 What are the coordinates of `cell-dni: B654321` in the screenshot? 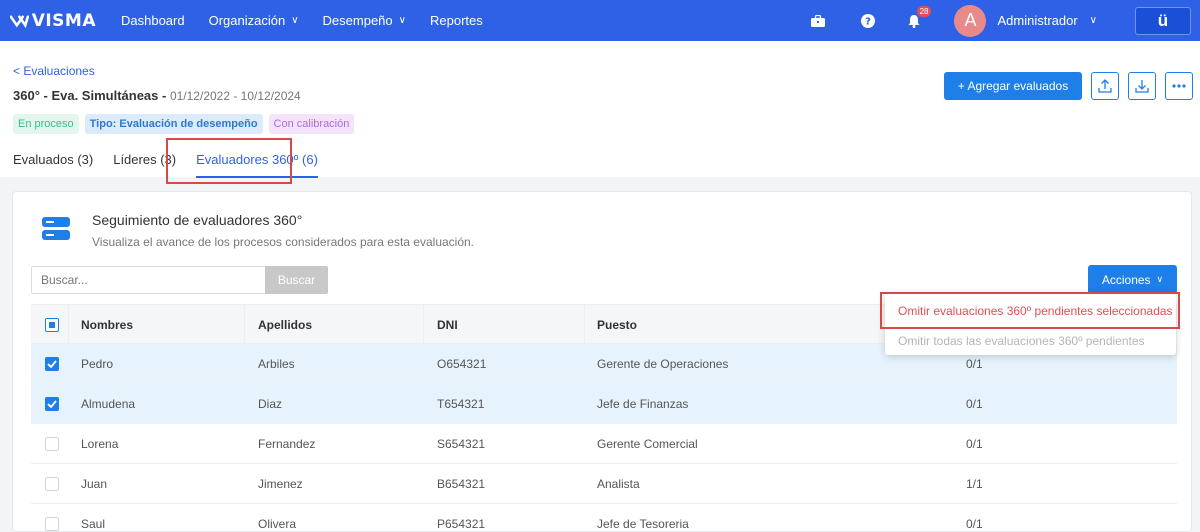 It's located at (461, 484).